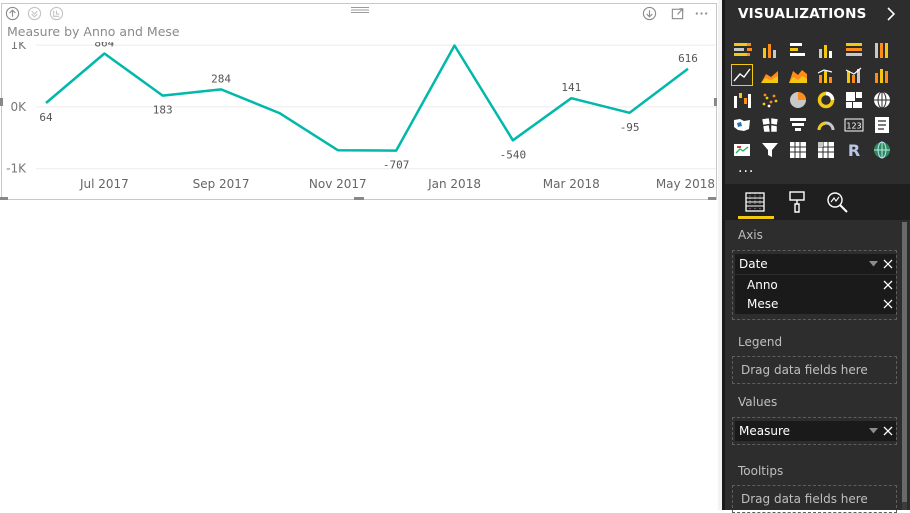  I want to click on values-well: Measure, so click(814, 431).